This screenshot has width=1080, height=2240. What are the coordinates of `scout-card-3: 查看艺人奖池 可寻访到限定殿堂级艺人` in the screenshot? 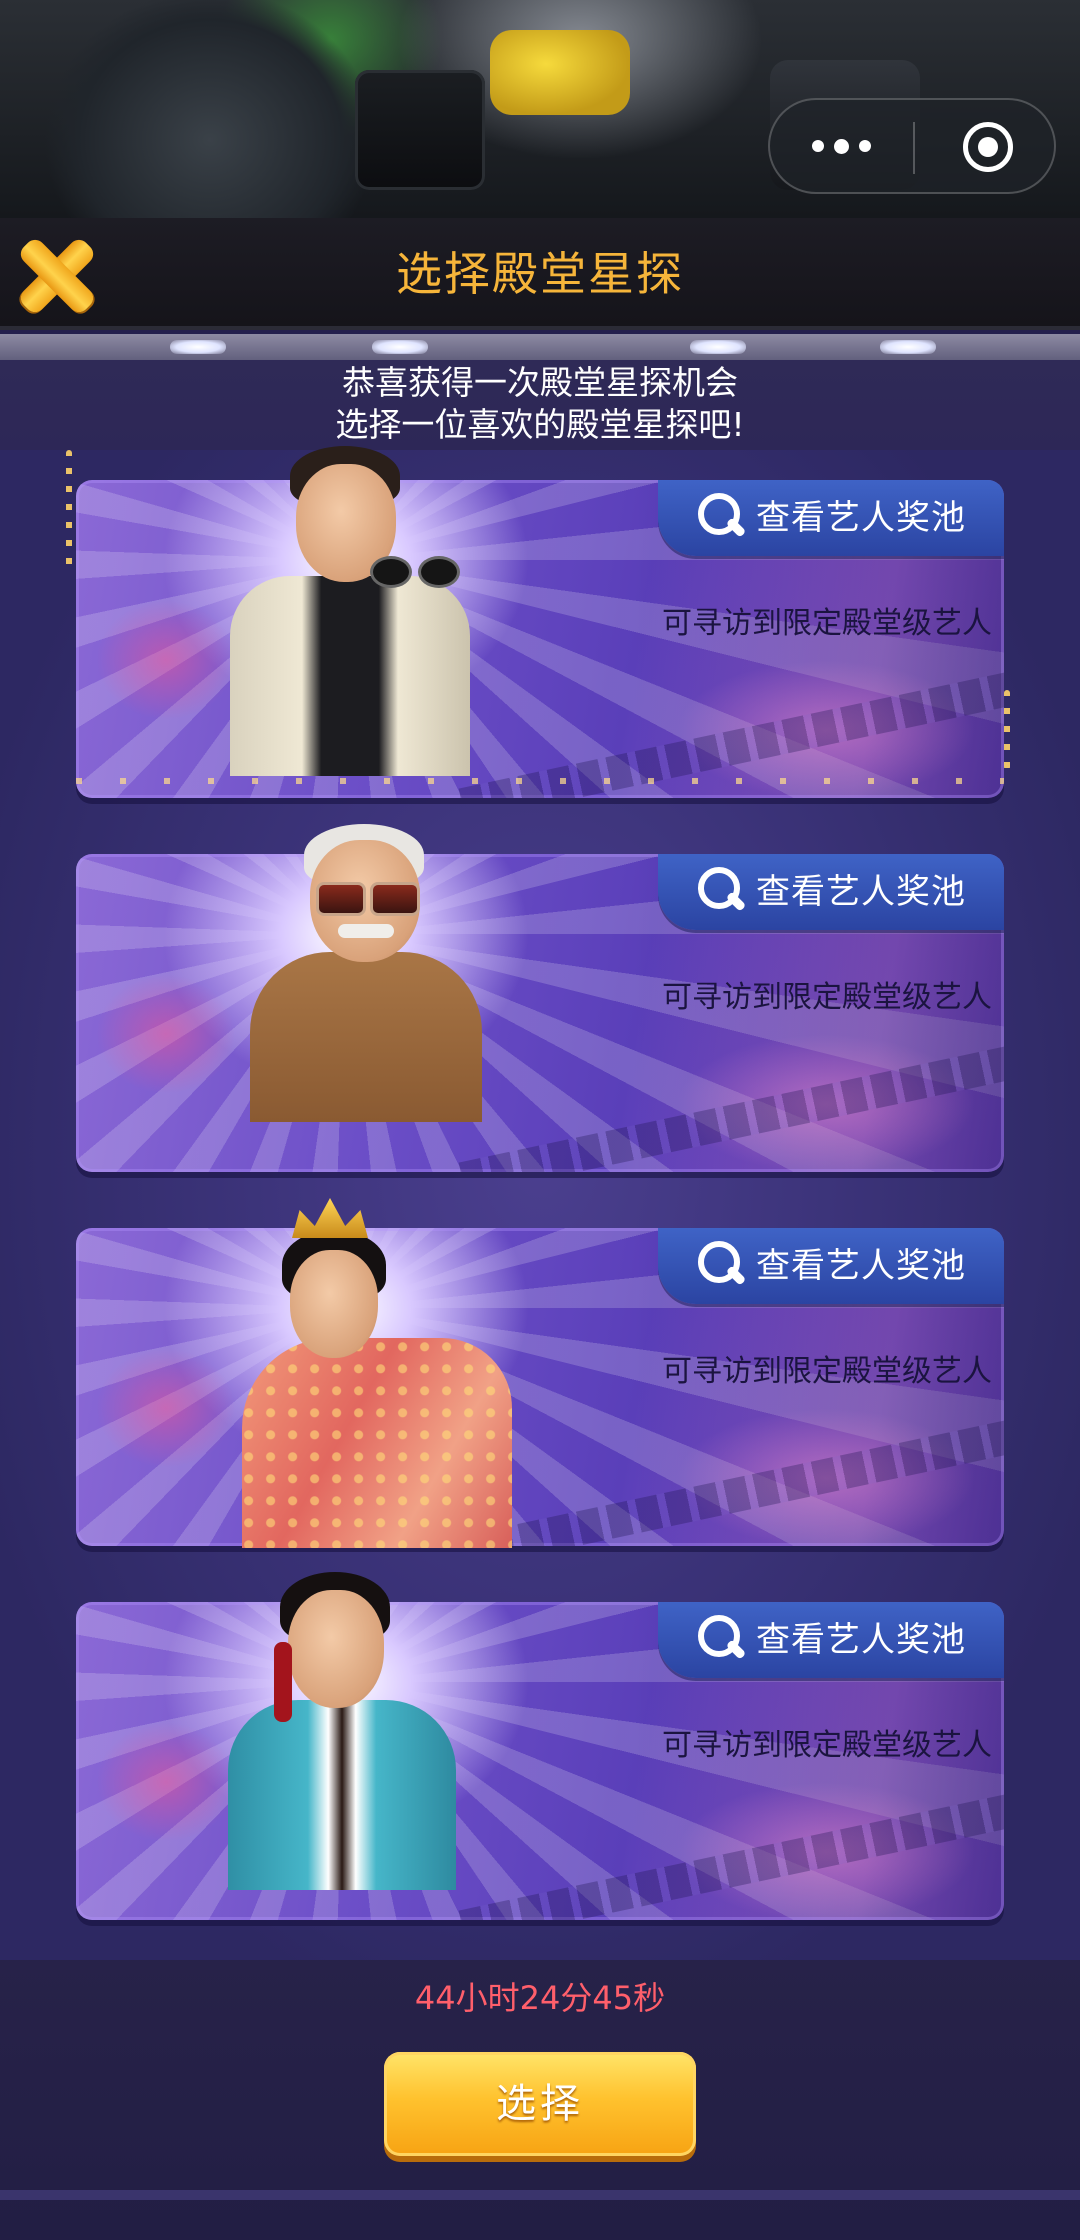 It's located at (540, 1387).